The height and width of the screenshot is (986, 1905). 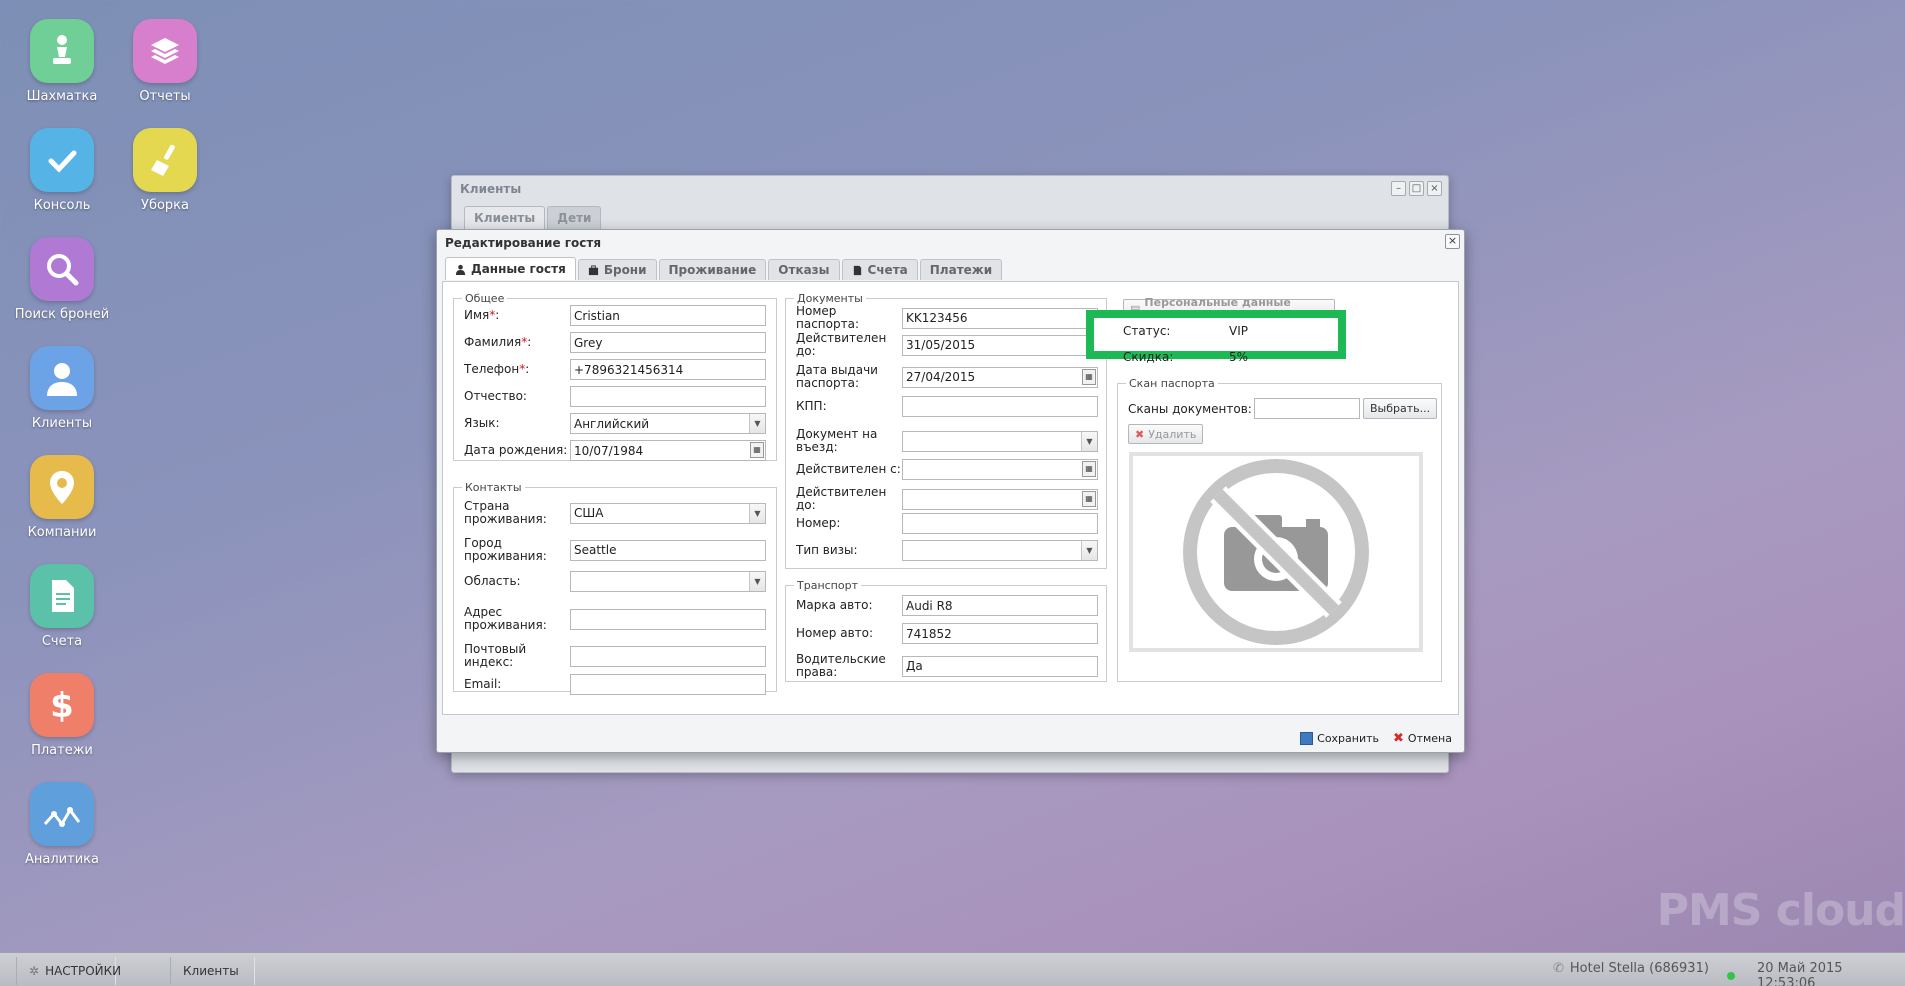 I want to click on dialog-close-button: ×, so click(x=1452, y=241).